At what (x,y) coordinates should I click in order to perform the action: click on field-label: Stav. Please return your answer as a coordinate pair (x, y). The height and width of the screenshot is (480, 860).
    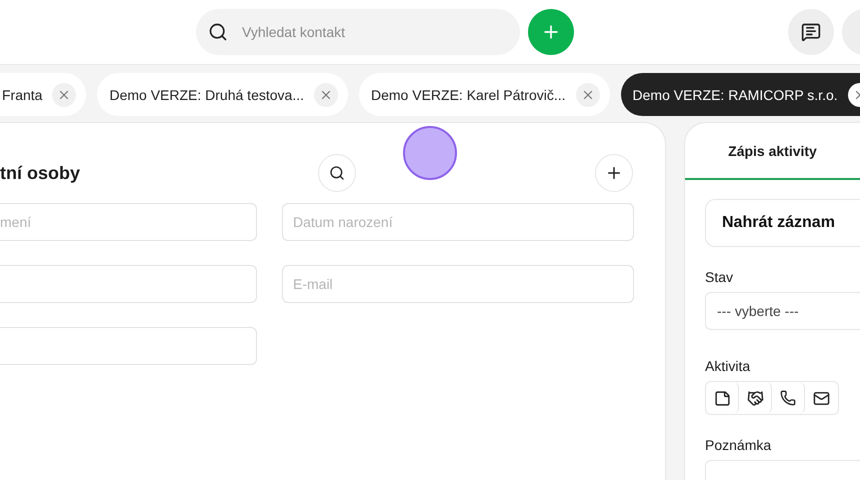
    Looking at the image, I should click on (719, 277).